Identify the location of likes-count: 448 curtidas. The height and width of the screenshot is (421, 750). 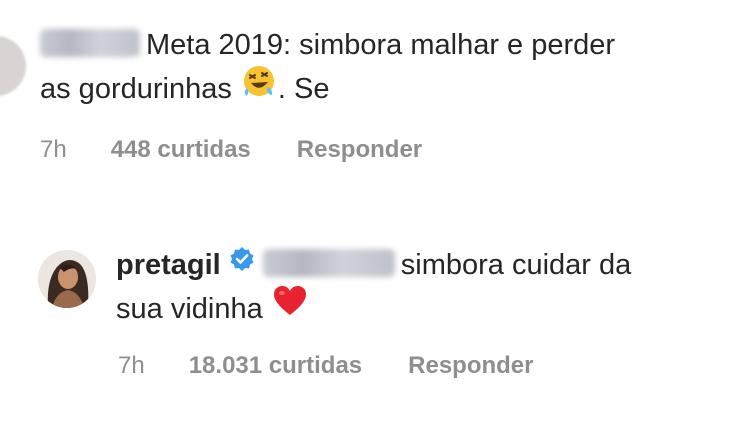
(181, 149).